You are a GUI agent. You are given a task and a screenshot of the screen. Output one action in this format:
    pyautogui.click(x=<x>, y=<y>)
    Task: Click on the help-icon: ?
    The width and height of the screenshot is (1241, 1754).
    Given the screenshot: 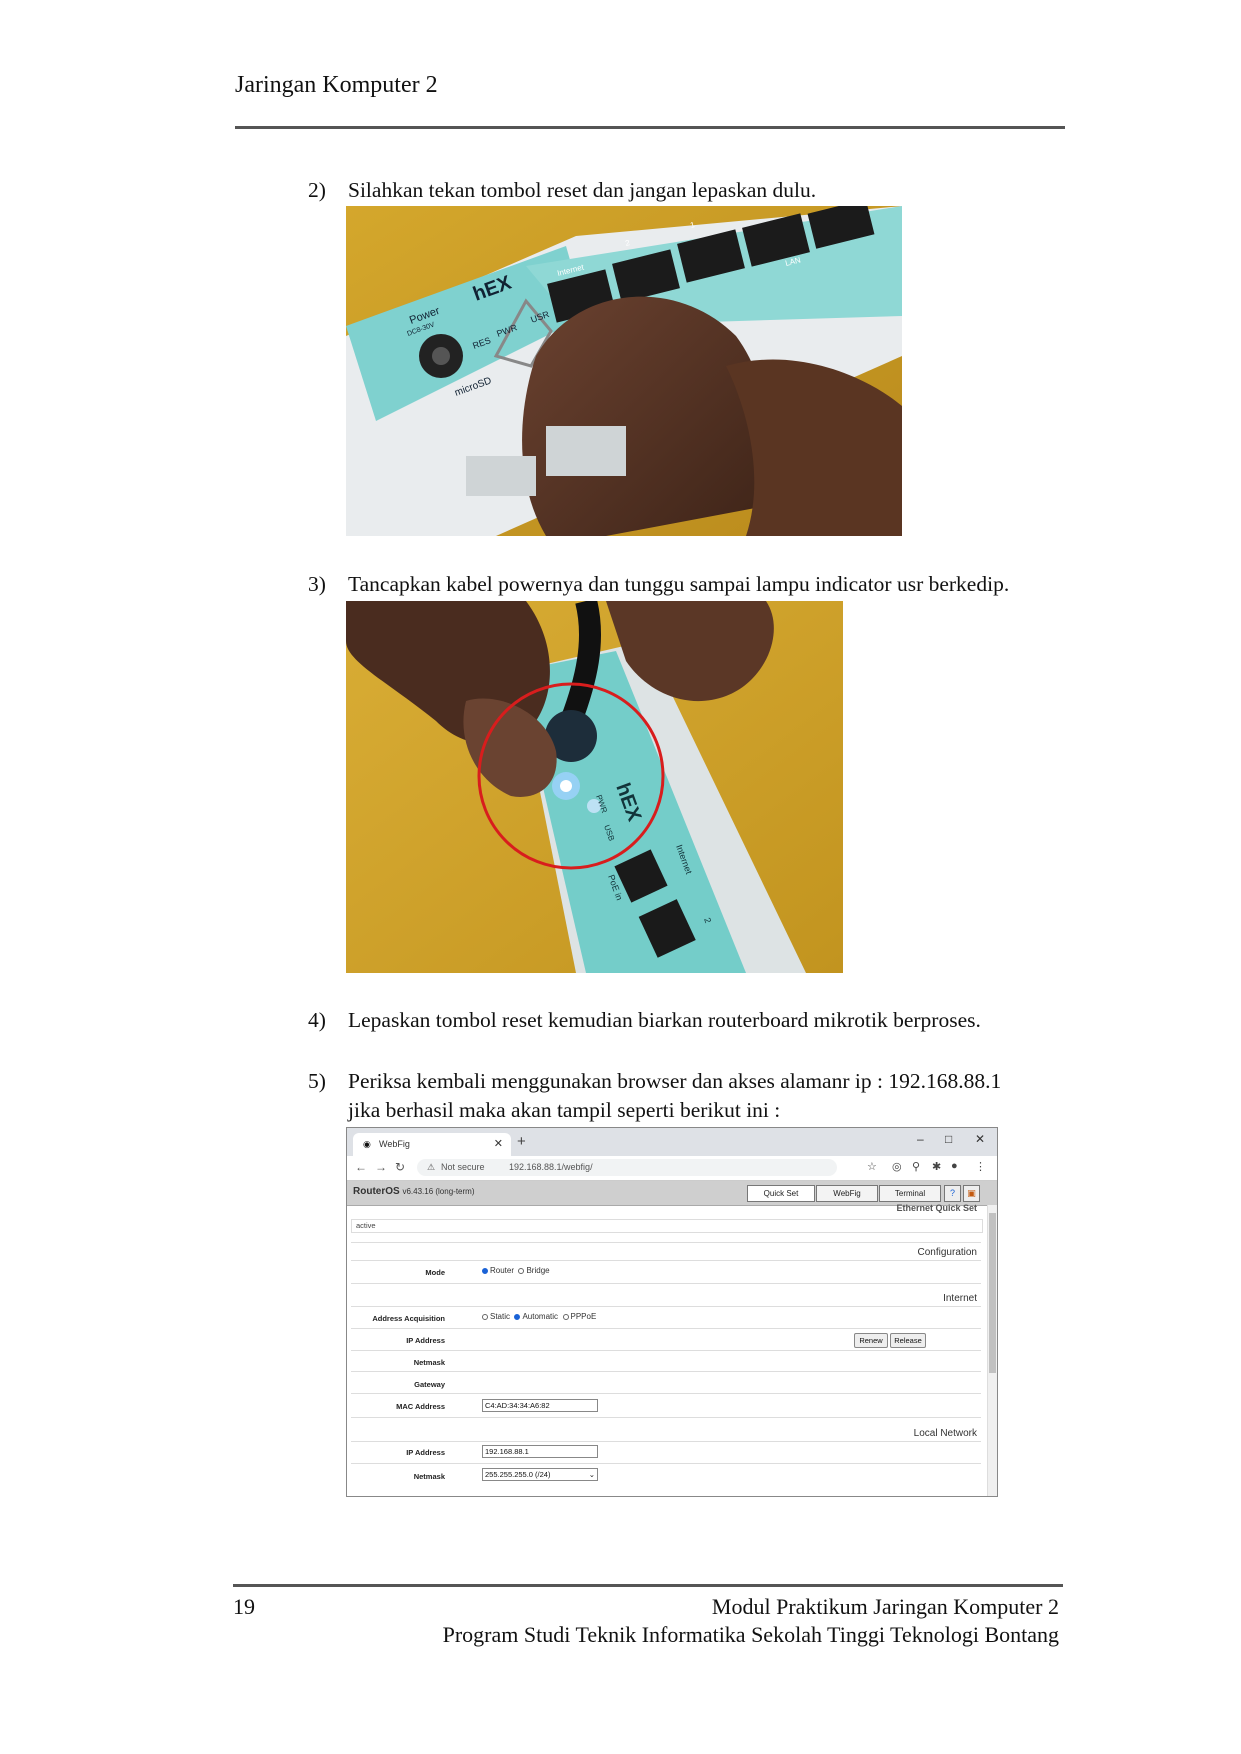 What is the action you would take?
    pyautogui.click(x=952, y=1193)
    